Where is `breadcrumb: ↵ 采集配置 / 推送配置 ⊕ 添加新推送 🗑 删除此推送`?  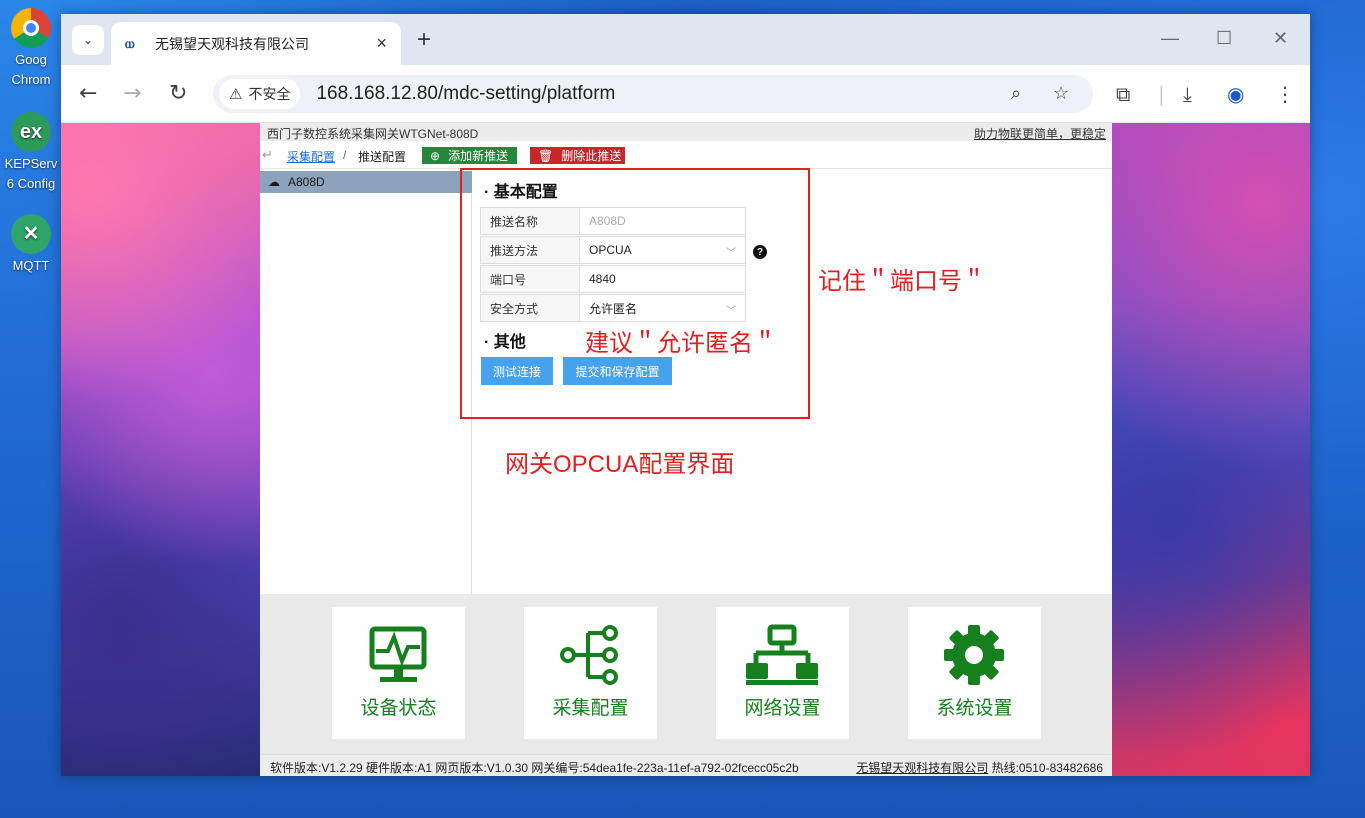
breadcrumb: ↵ 采集配置 / 推送配置 ⊕ 添加新推送 🗑 删除此推送 is located at coordinates (686, 155).